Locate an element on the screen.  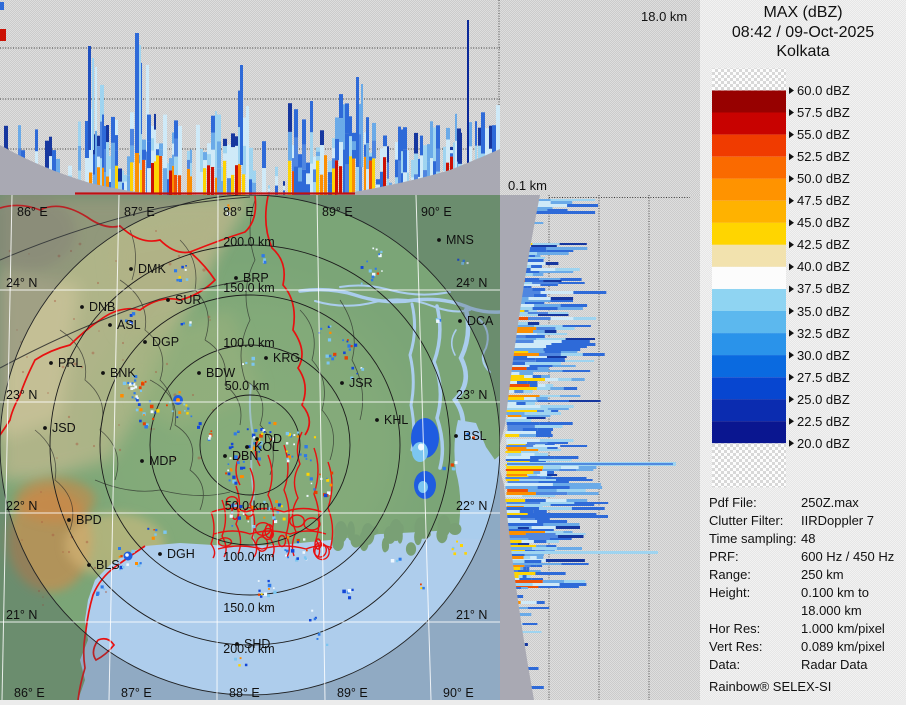
svg-text: KRG is located at coordinates (286, 358).